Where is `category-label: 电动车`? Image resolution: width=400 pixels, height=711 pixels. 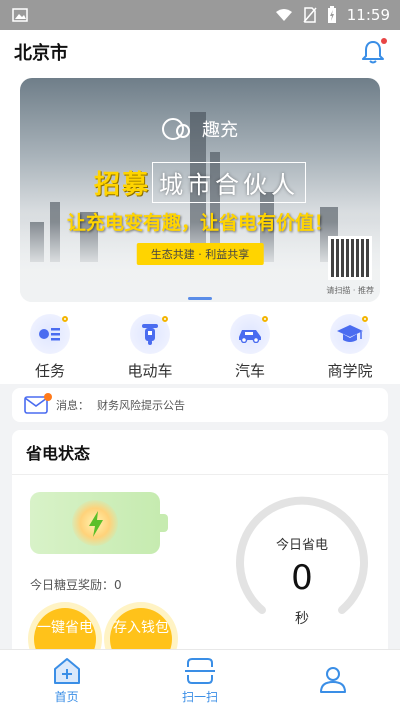
category-label: 电动车 is located at coordinates (150, 371).